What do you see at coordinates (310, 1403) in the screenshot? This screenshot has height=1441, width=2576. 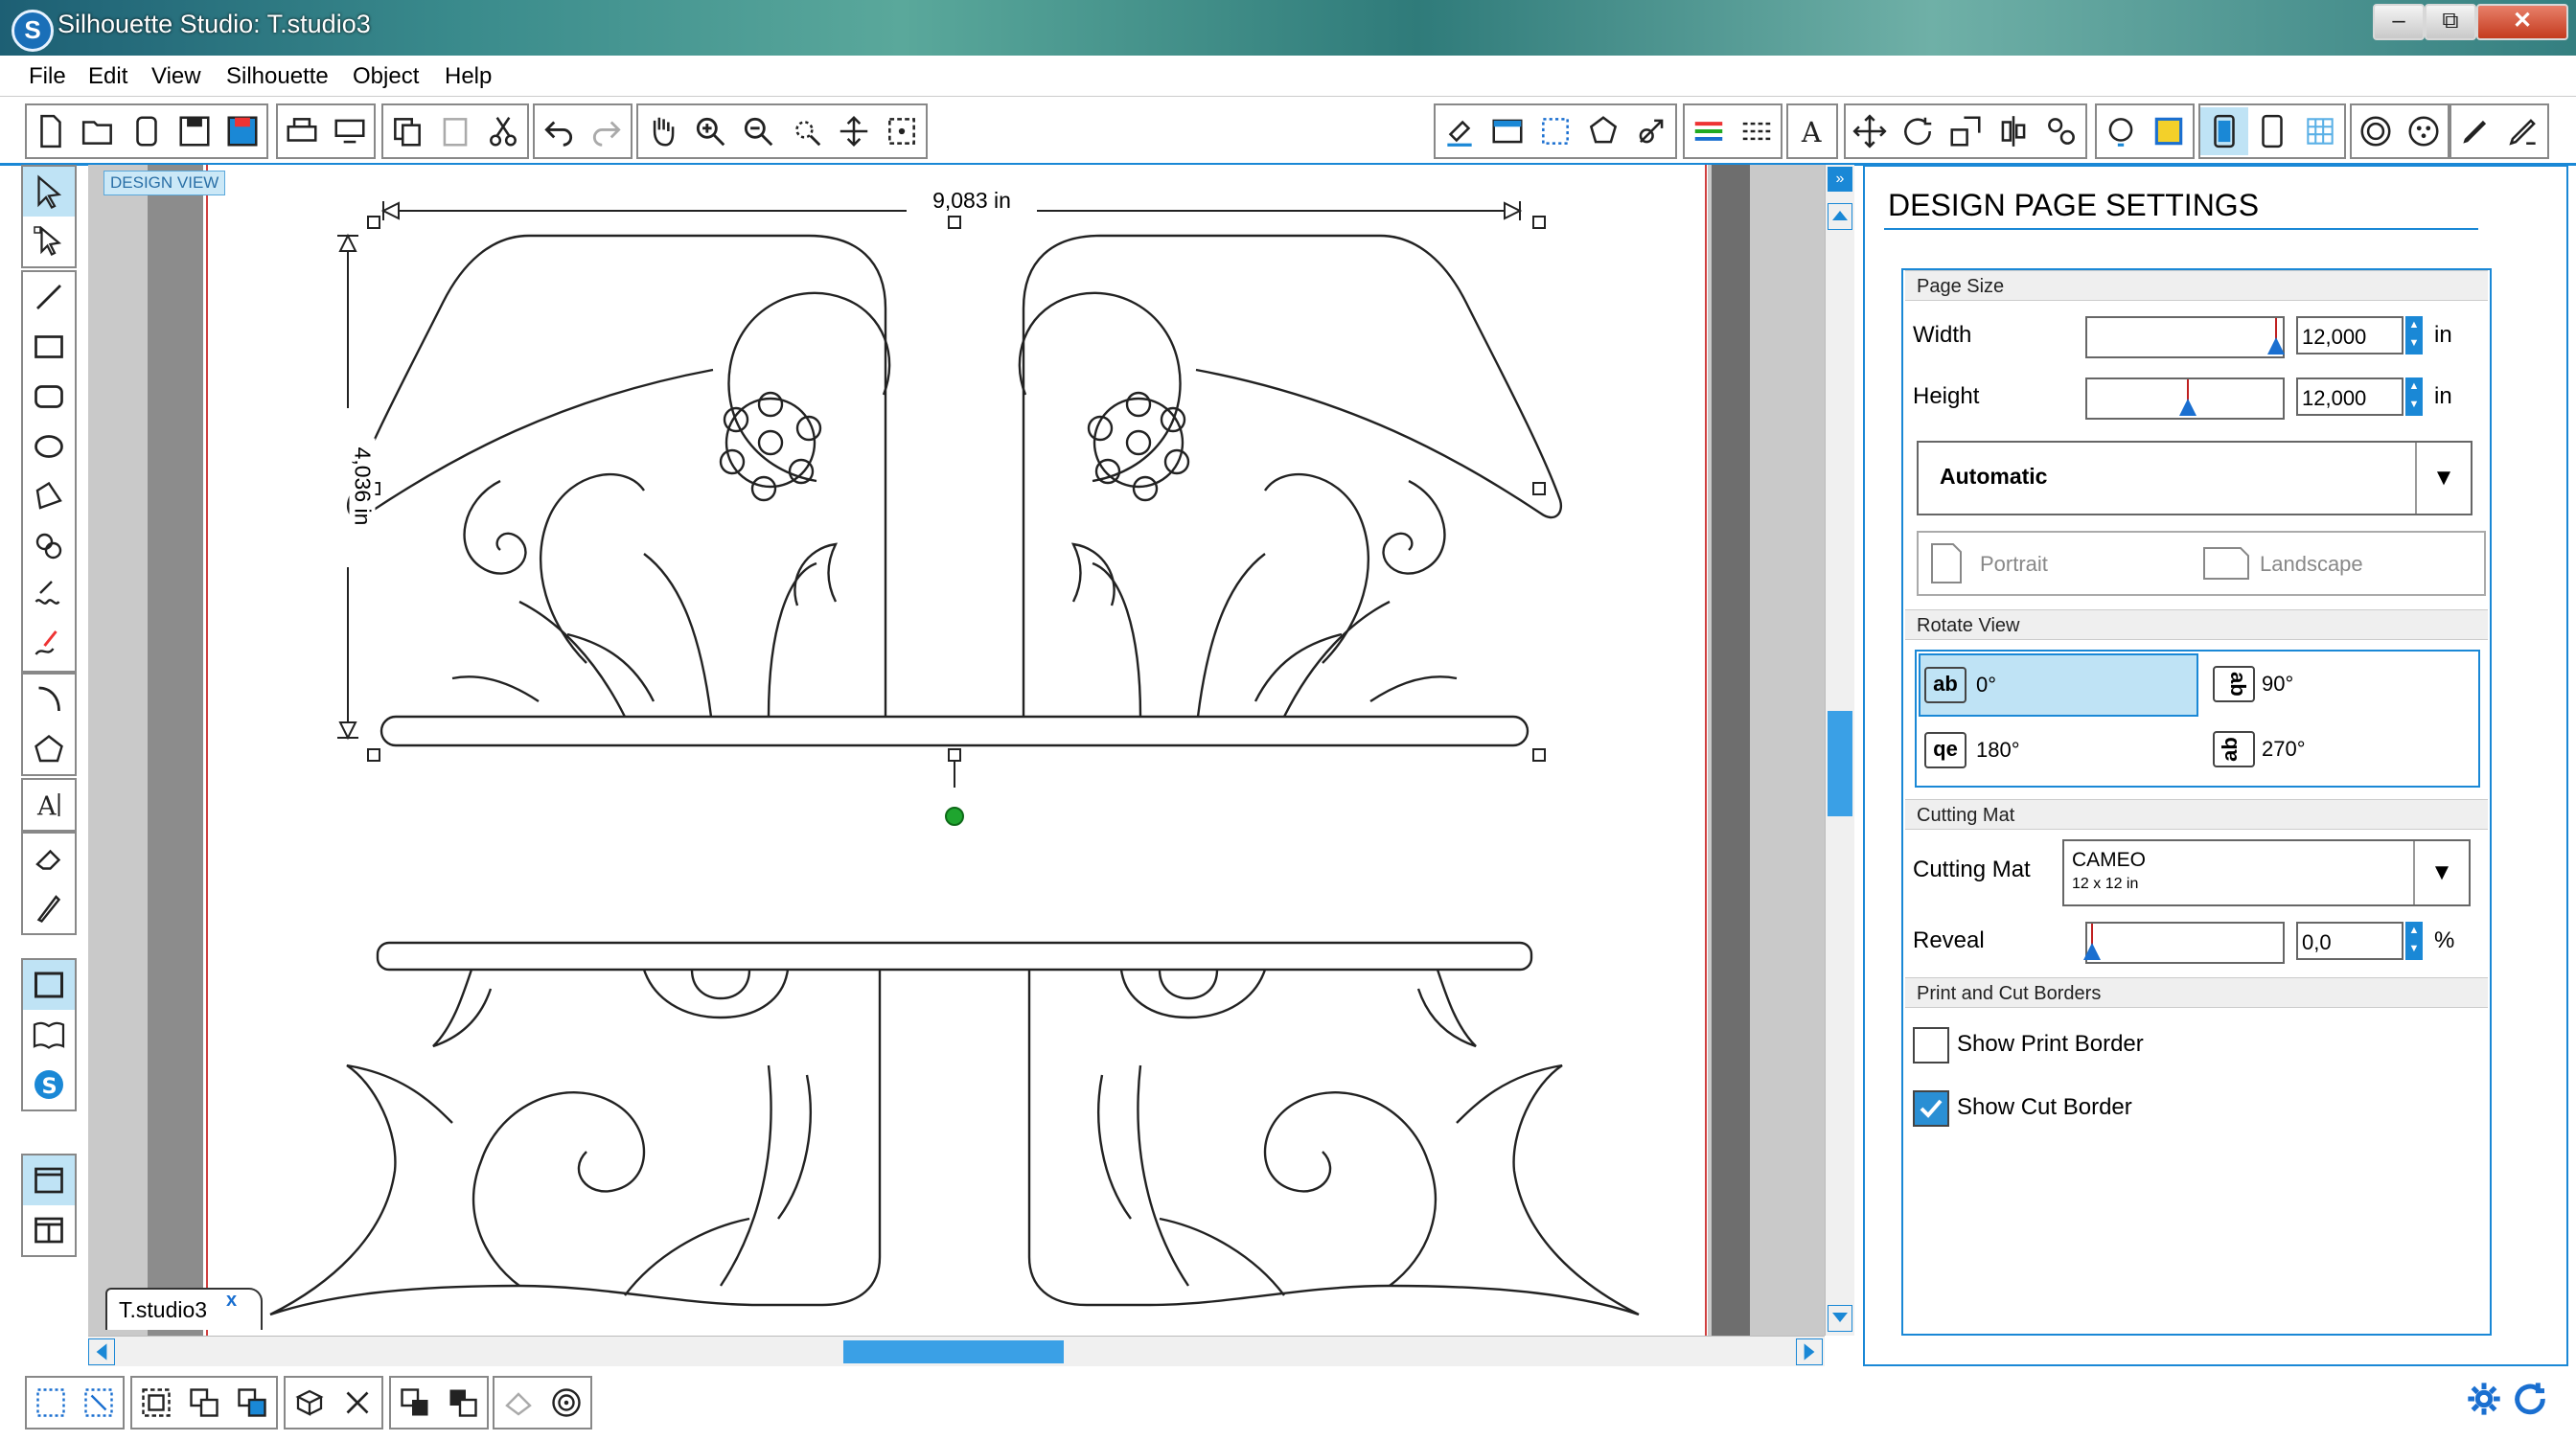 I see `duplicate-icon` at bounding box center [310, 1403].